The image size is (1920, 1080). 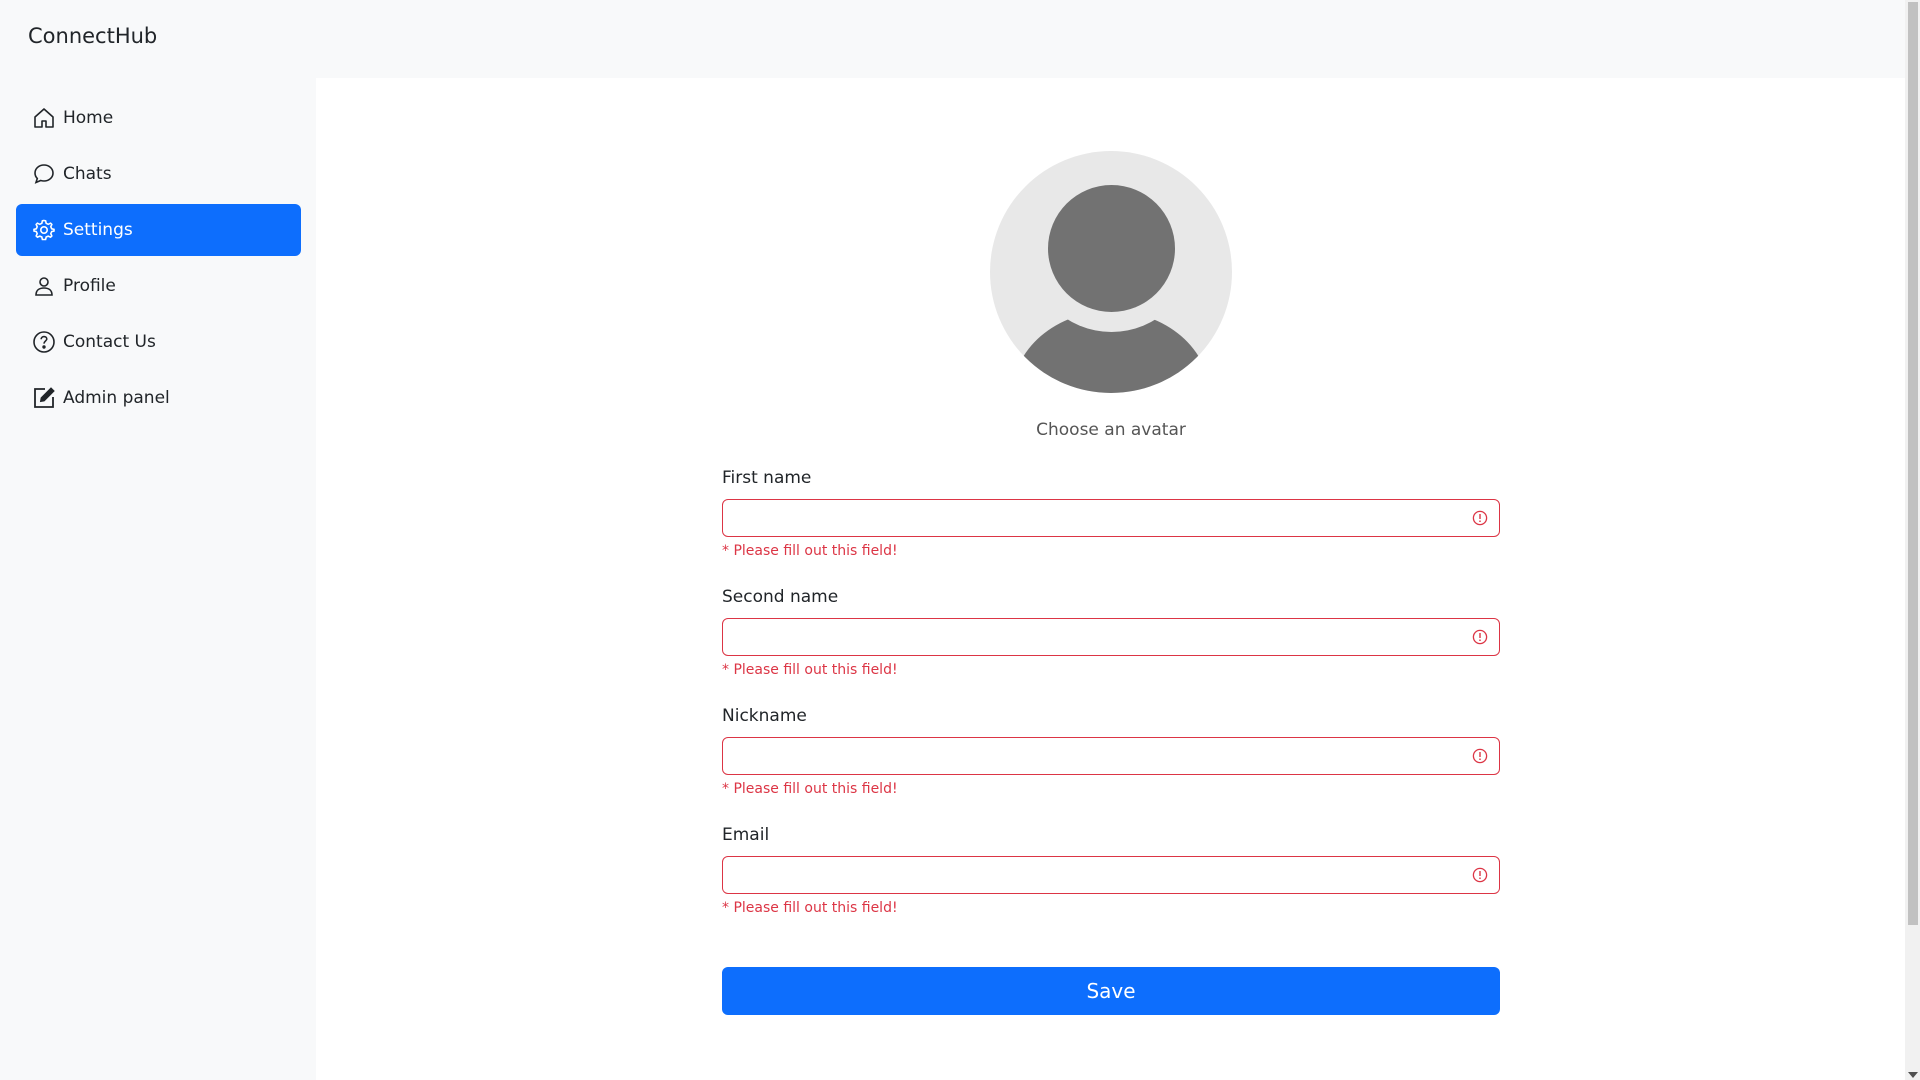 What do you see at coordinates (88, 118) in the screenshot?
I see `sidebar-item-label: Home` at bounding box center [88, 118].